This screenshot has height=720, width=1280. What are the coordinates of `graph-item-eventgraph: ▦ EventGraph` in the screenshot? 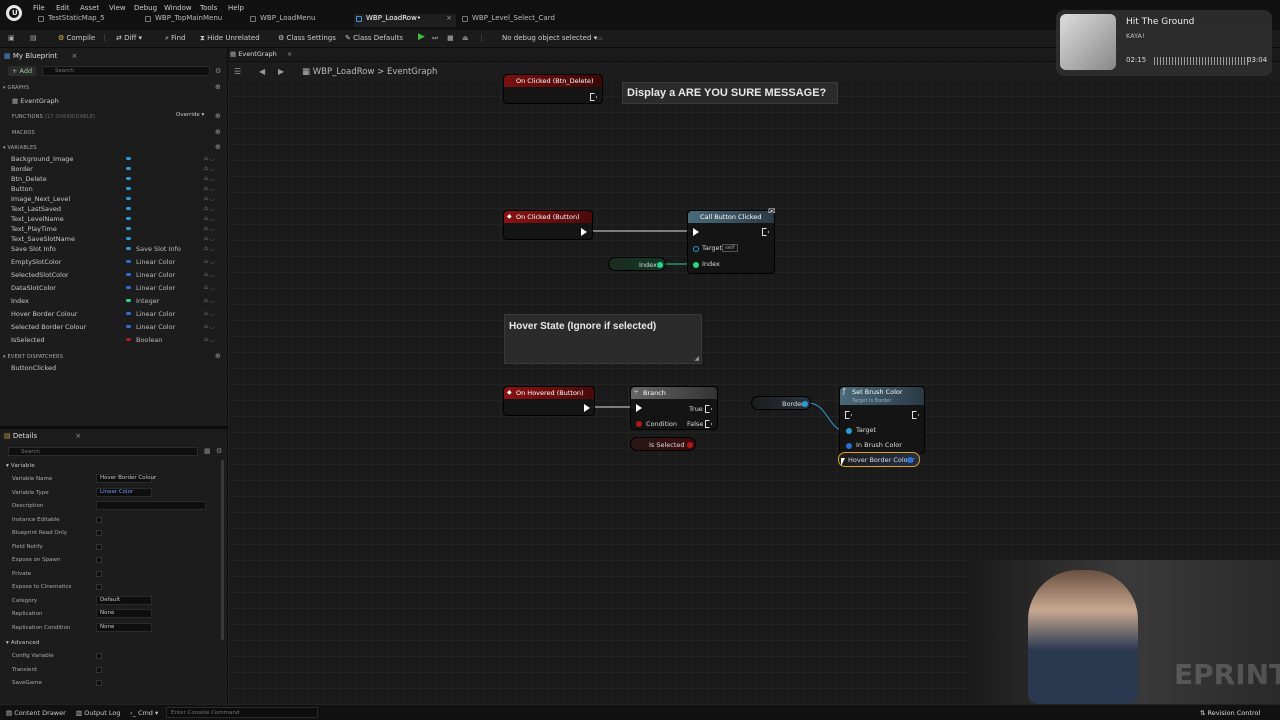 It's located at (35, 101).